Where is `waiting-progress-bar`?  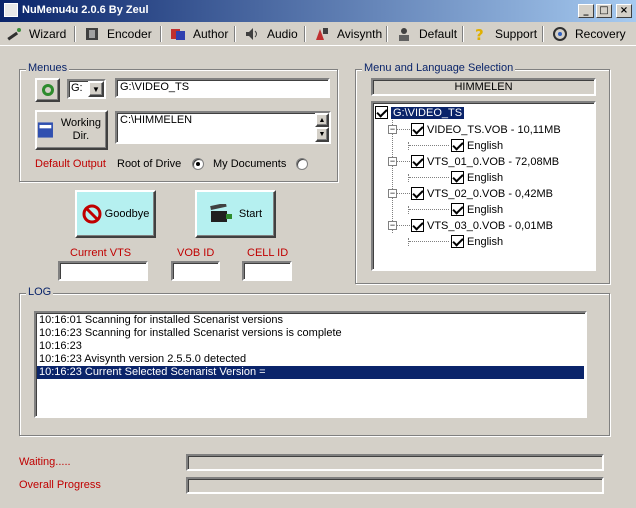
waiting-progress-bar is located at coordinates (395, 462).